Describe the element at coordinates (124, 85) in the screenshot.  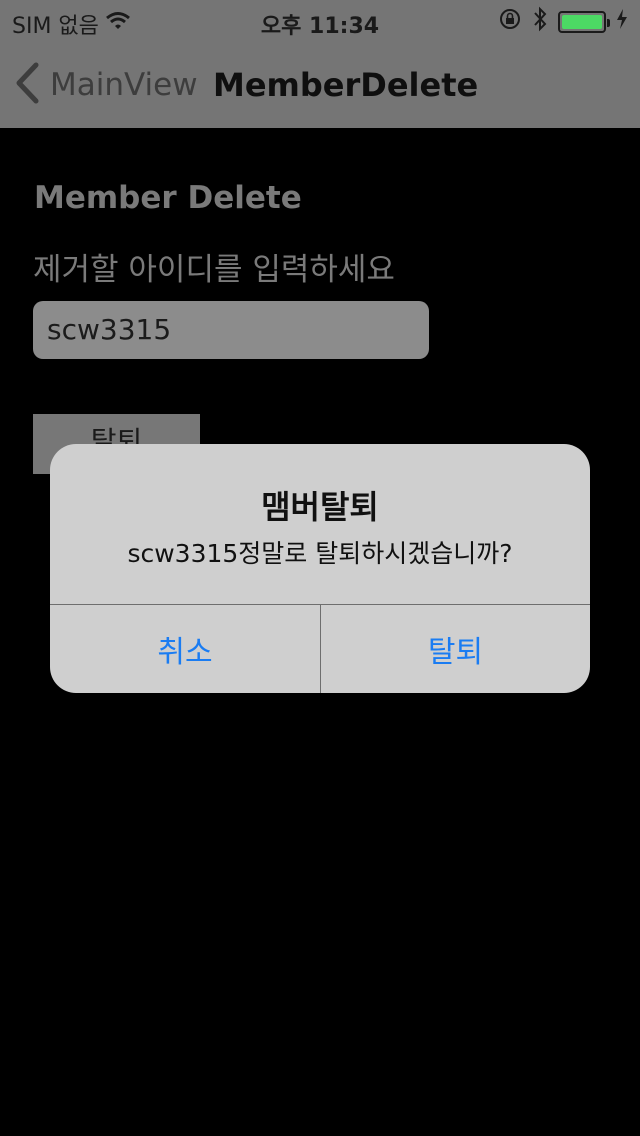
I see `back-label: MainView` at that location.